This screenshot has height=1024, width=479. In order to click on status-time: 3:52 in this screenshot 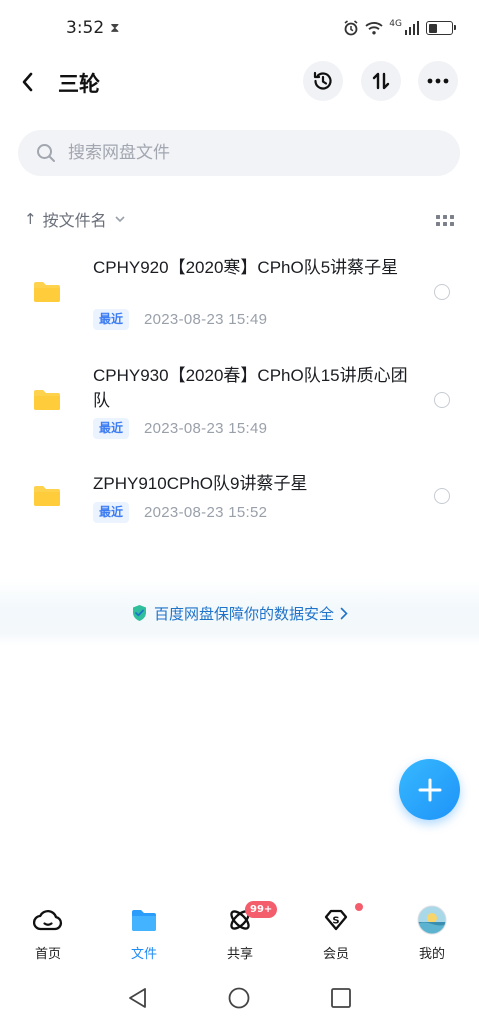, I will do `click(85, 28)`.